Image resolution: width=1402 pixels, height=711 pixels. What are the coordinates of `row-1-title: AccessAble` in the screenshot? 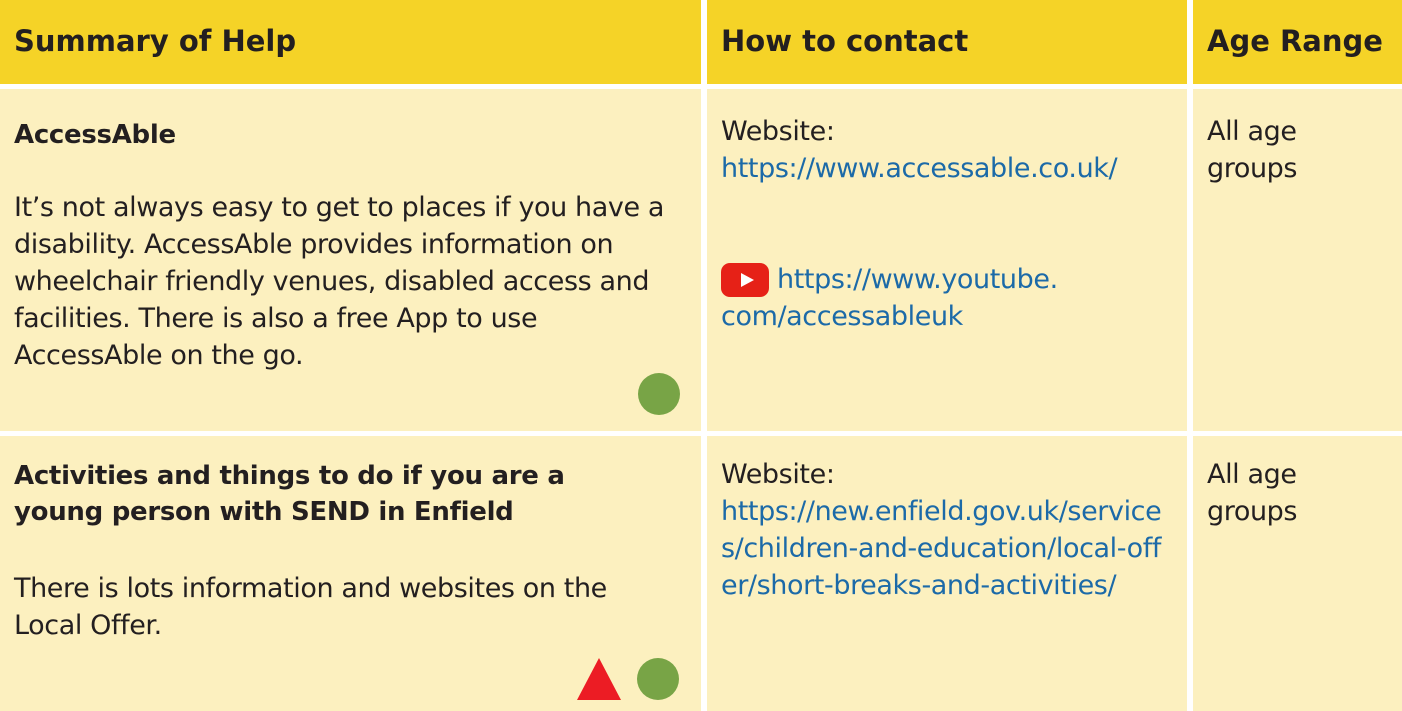 It's located at (95, 135).